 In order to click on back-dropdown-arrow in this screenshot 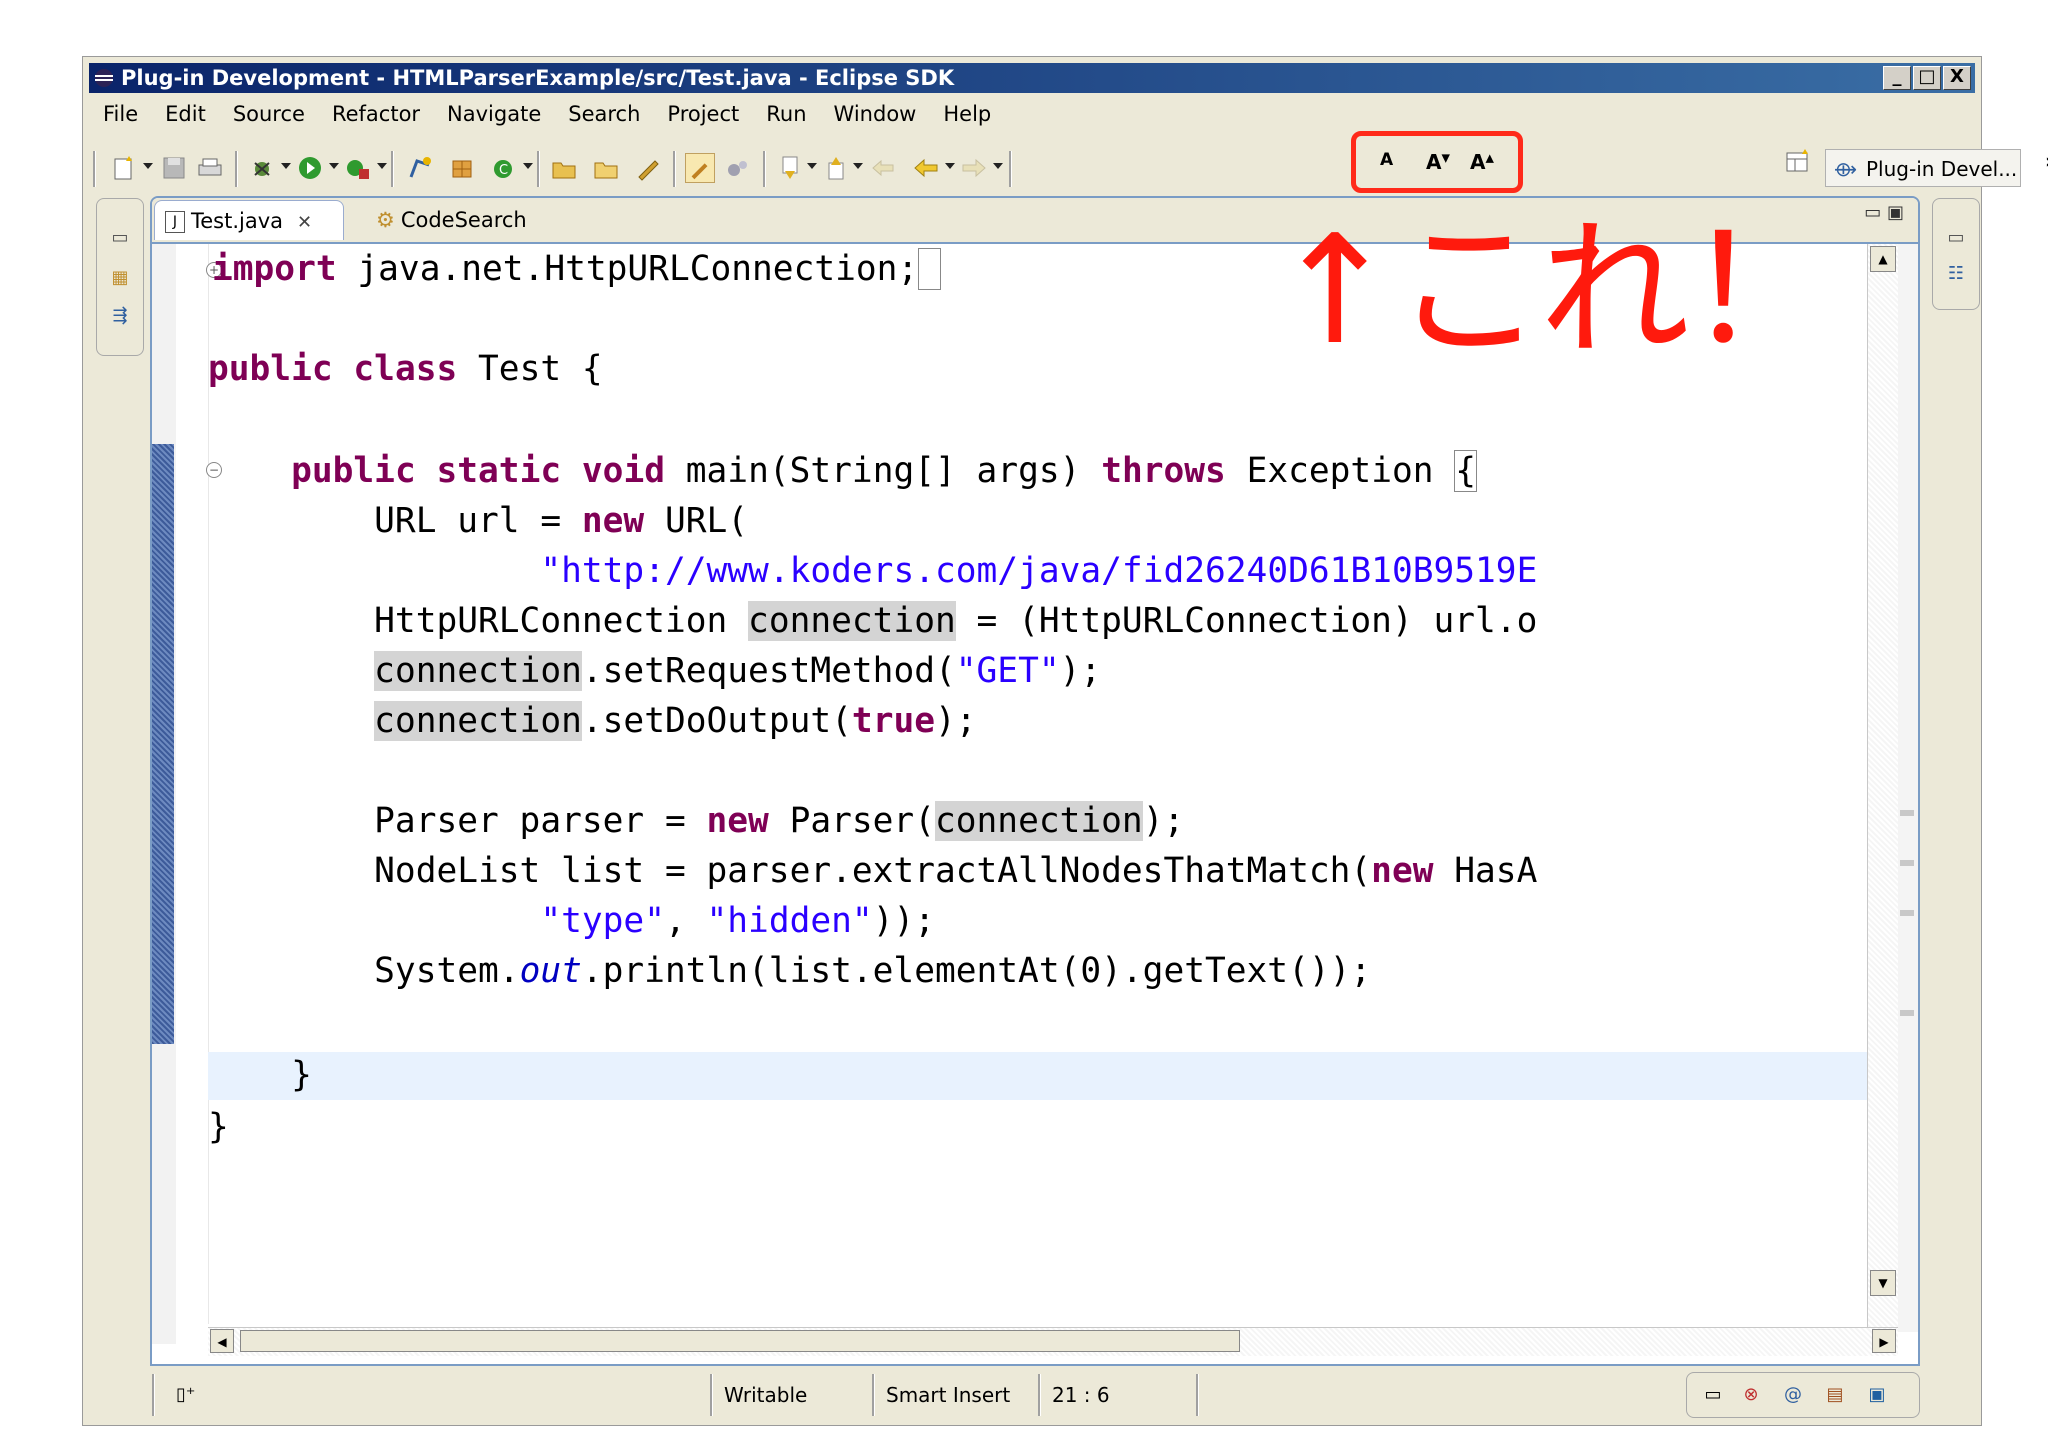, I will do `click(950, 166)`.